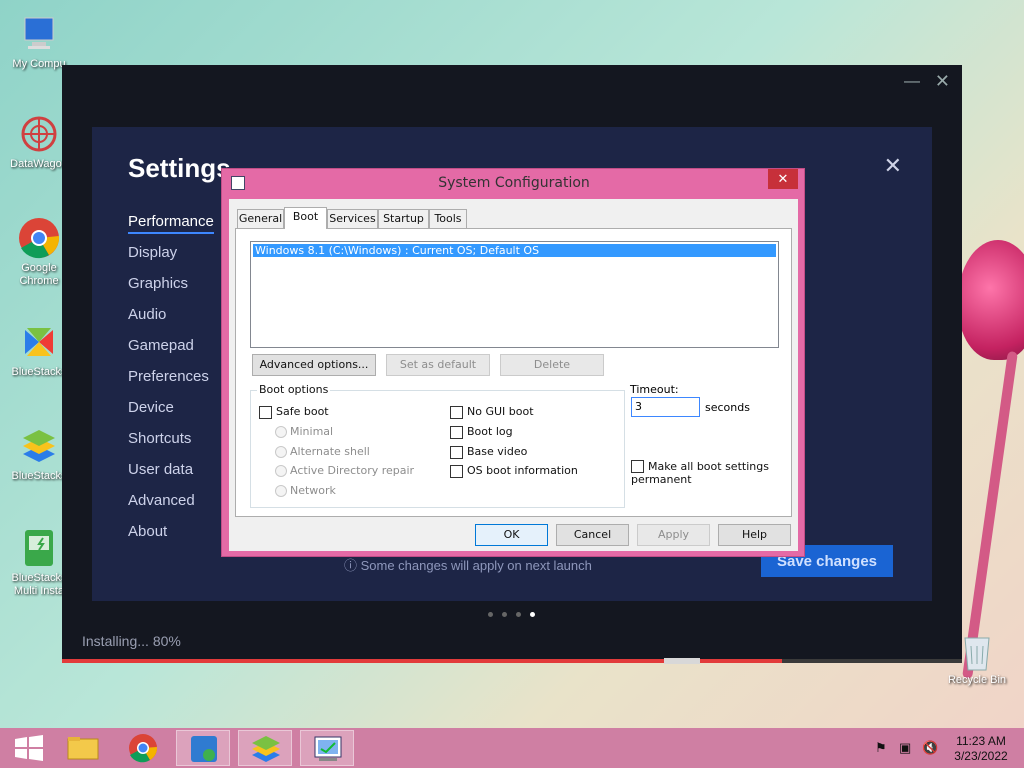 This screenshot has width=1024, height=768. What do you see at coordinates (514, 183) in the screenshot?
I see `dialog-title: System Configuration` at bounding box center [514, 183].